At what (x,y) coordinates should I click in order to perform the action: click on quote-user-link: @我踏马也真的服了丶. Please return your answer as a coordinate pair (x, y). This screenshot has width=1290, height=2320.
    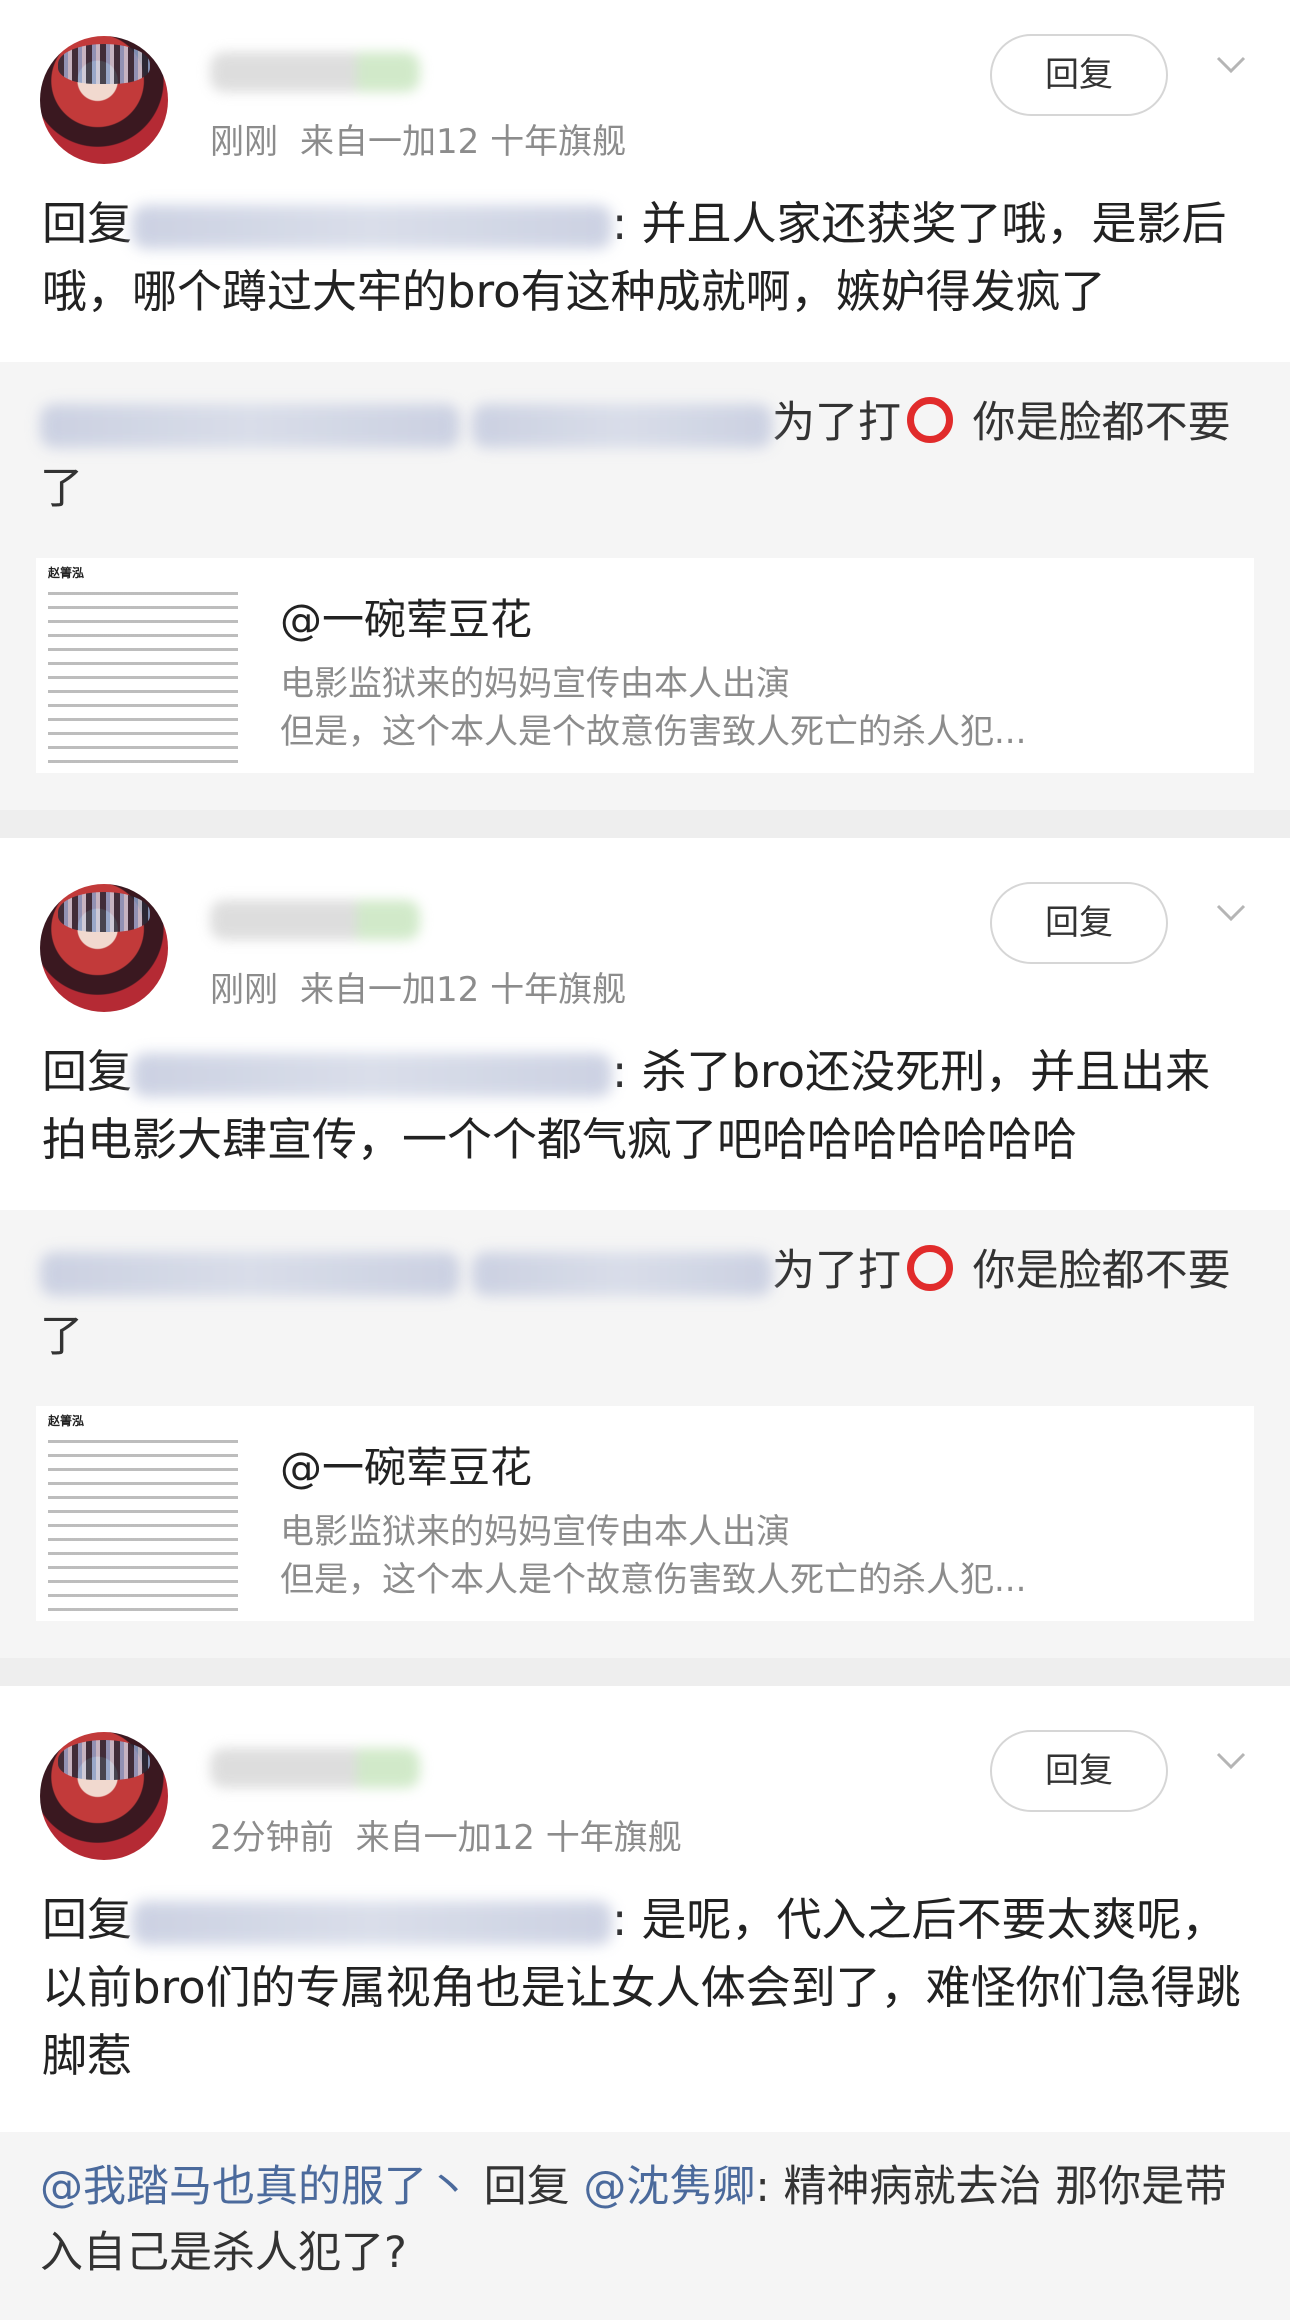
    Looking at the image, I should click on (255, 2187).